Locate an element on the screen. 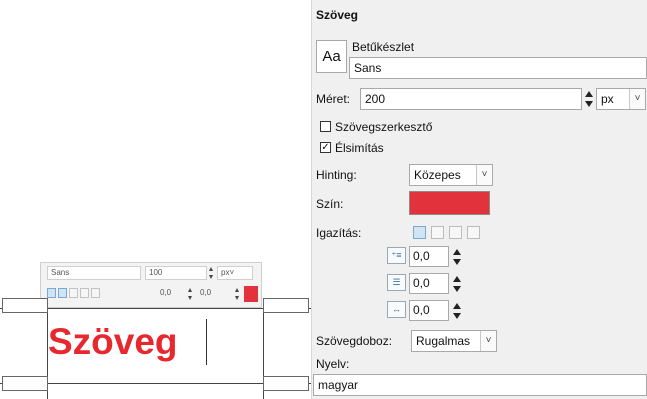 The width and height of the screenshot is (647, 399). text-color-swatch is located at coordinates (449, 203).